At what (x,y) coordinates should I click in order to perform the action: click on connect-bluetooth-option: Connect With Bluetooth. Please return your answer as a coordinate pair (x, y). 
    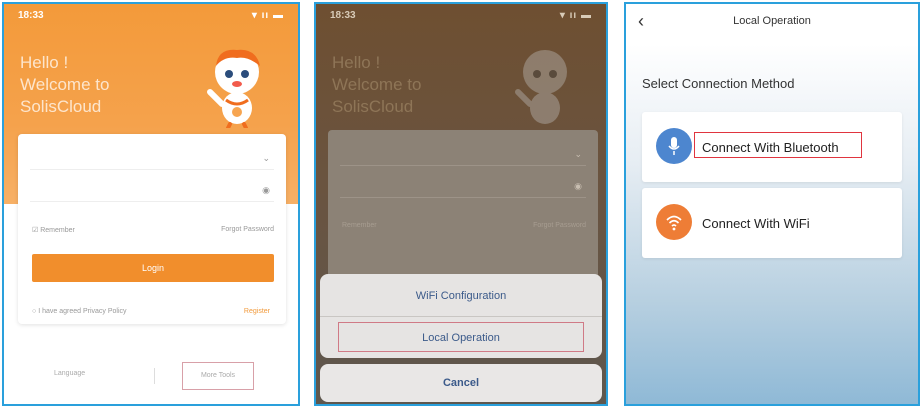
    Looking at the image, I should click on (772, 147).